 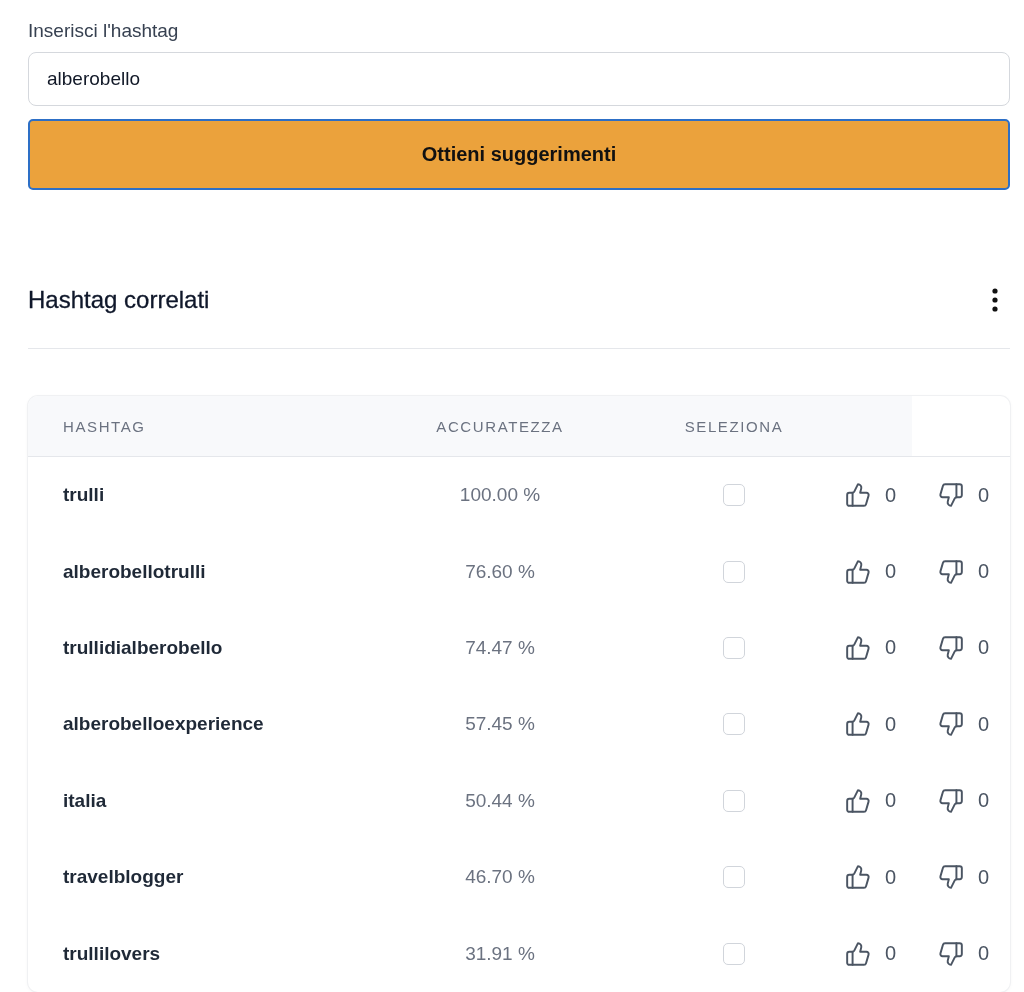 What do you see at coordinates (500, 953) in the screenshot?
I see `accuracy-cell: 31.91 %` at bounding box center [500, 953].